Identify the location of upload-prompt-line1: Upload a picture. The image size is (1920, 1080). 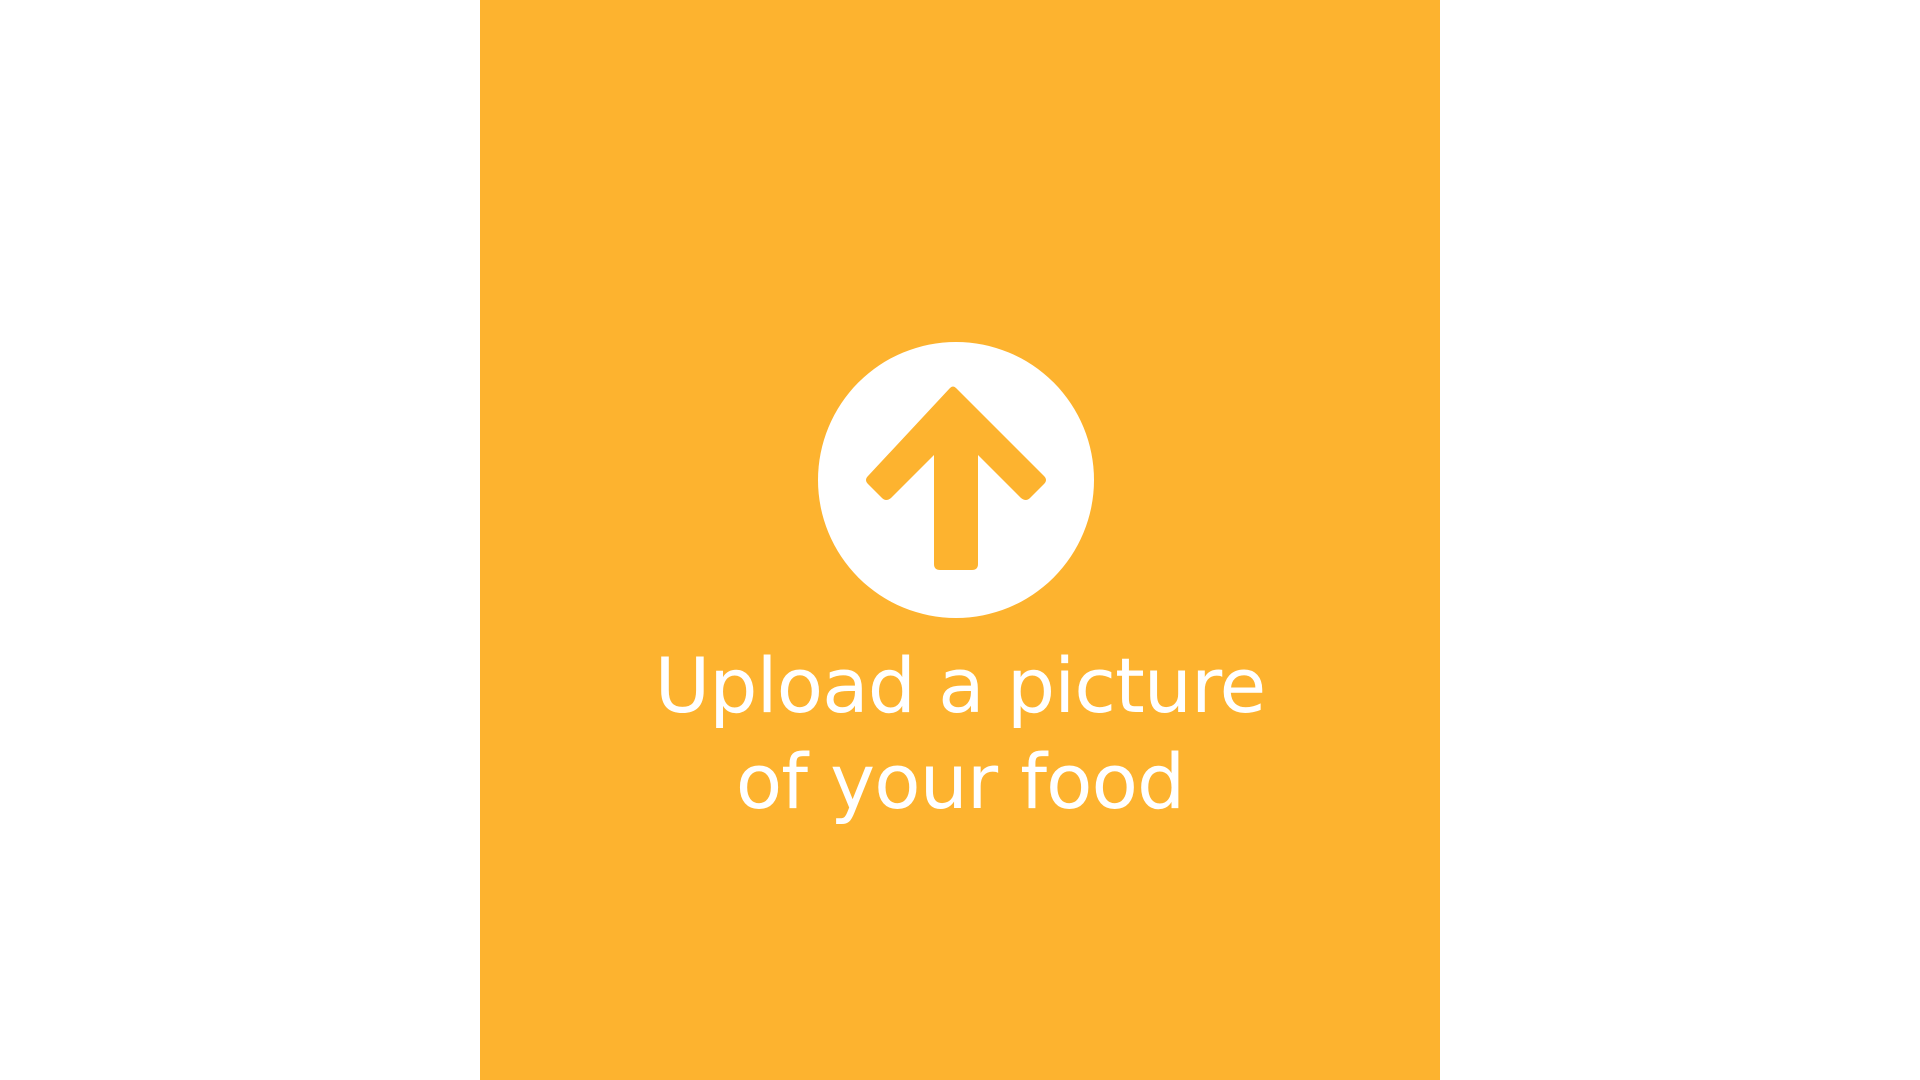
(960, 685).